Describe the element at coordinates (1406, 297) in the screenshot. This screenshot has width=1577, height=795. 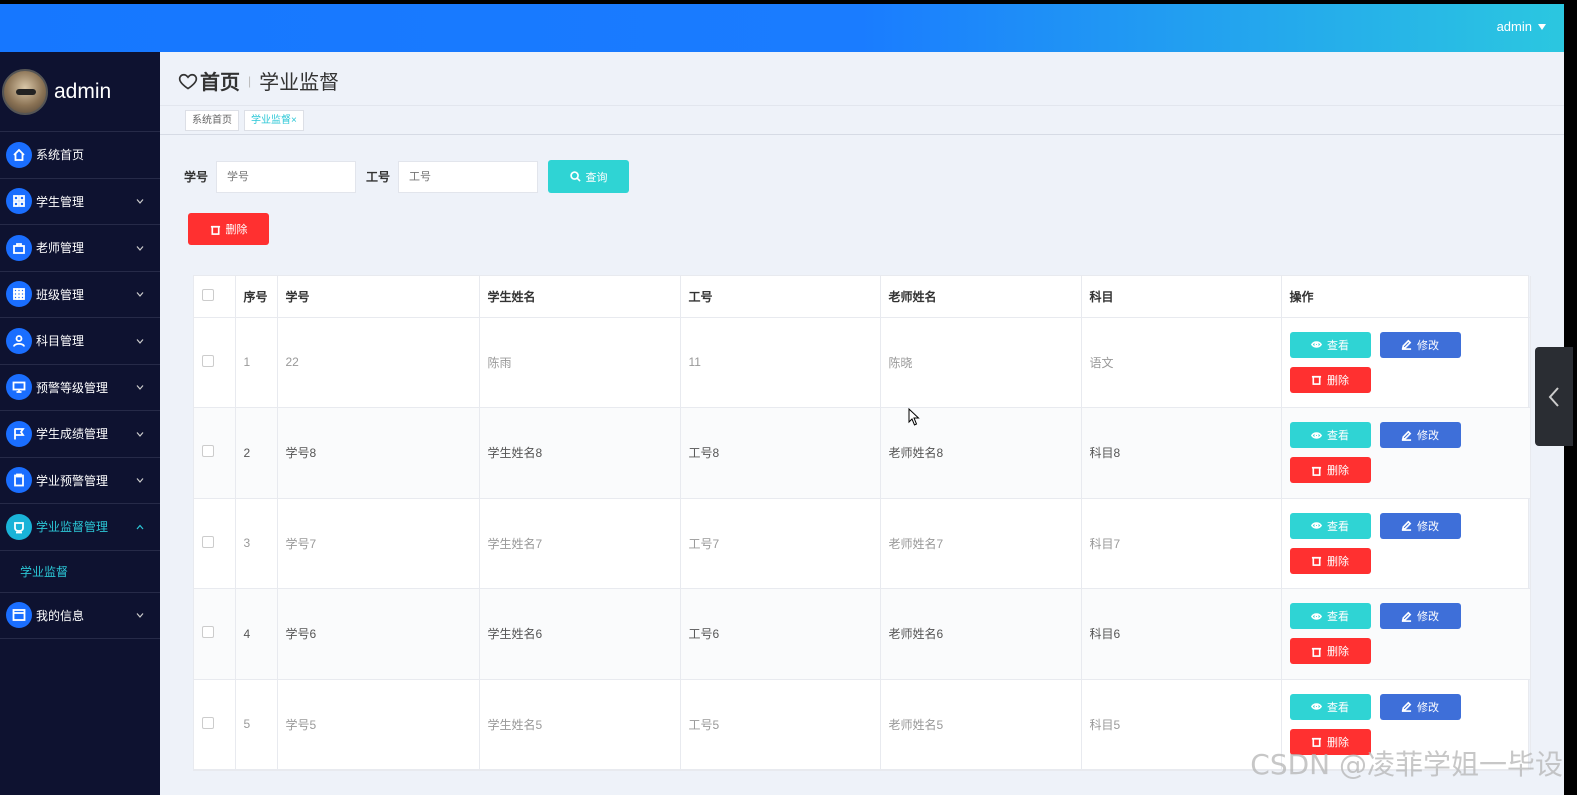
I see `header-actions: 操作` at that location.